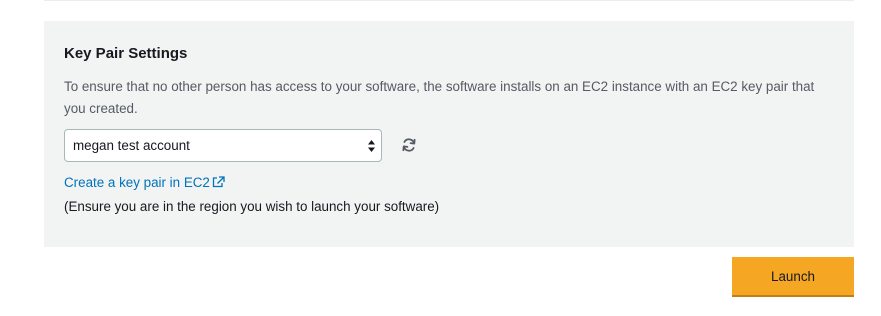  Describe the element at coordinates (409, 145) in the screenshot. I see `refresh-icon` at that location.